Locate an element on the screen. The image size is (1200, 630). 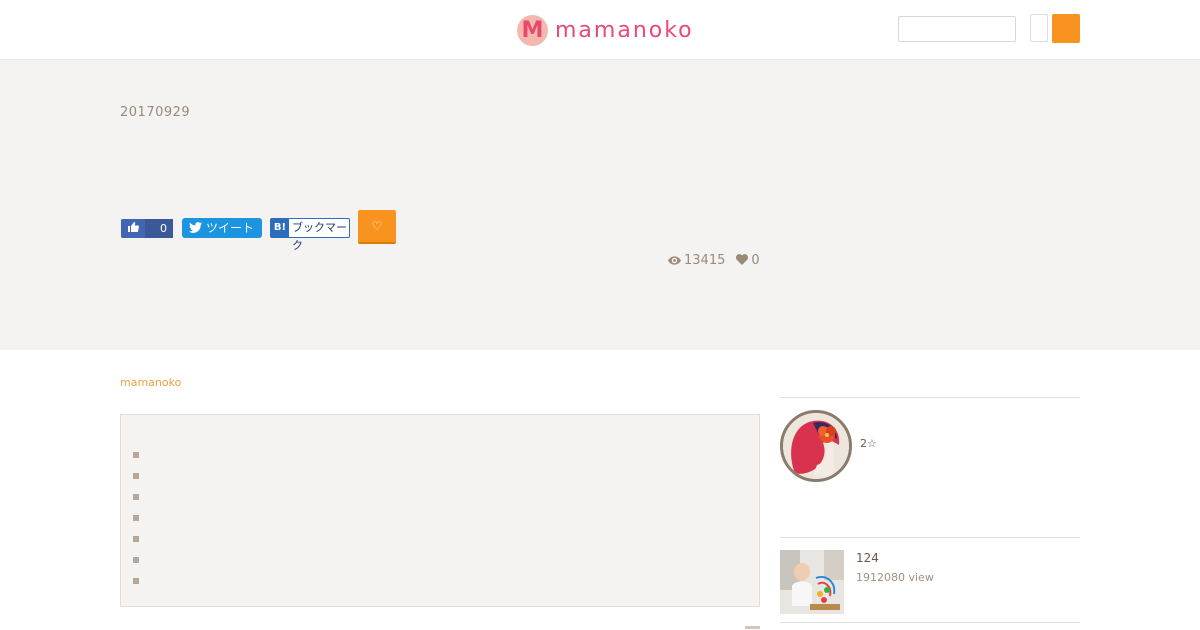
twitter-bird-icon is located at coordinates (195, 228).